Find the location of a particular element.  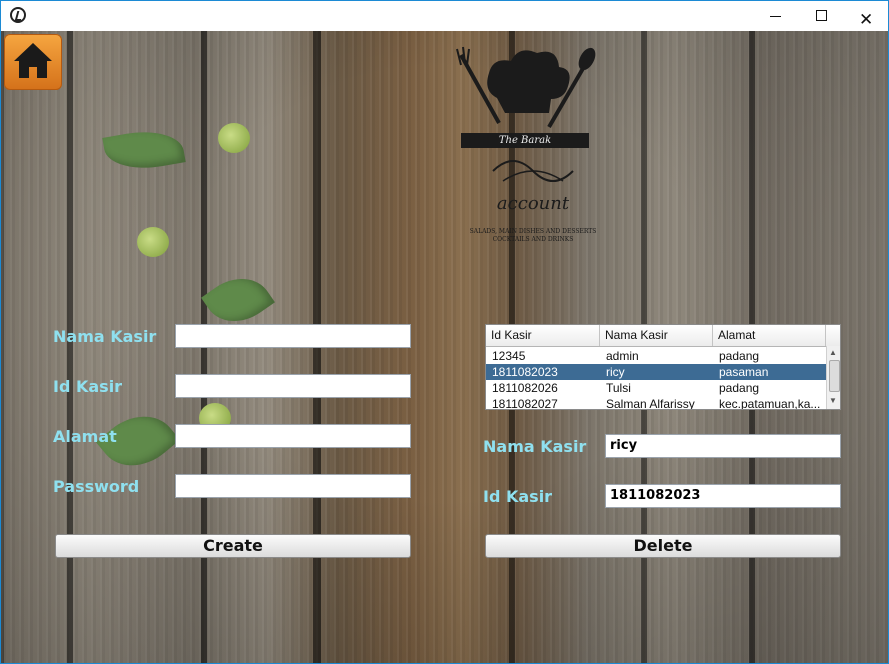

table-header: Id Kasir Nama Kasir Alamat is located at coordinates (663, 336).